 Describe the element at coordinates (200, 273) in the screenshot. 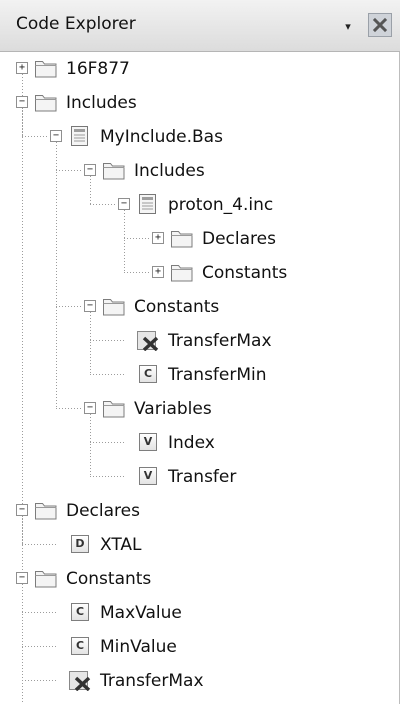

I see `tree-node-constants: + Constants` at that location.